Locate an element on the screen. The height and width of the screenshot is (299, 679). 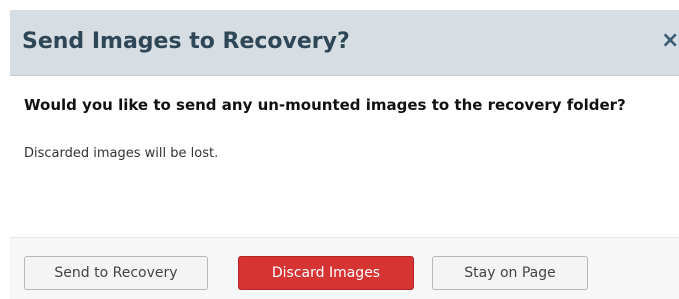
close-icon: × is located at coordinates (669, 43).